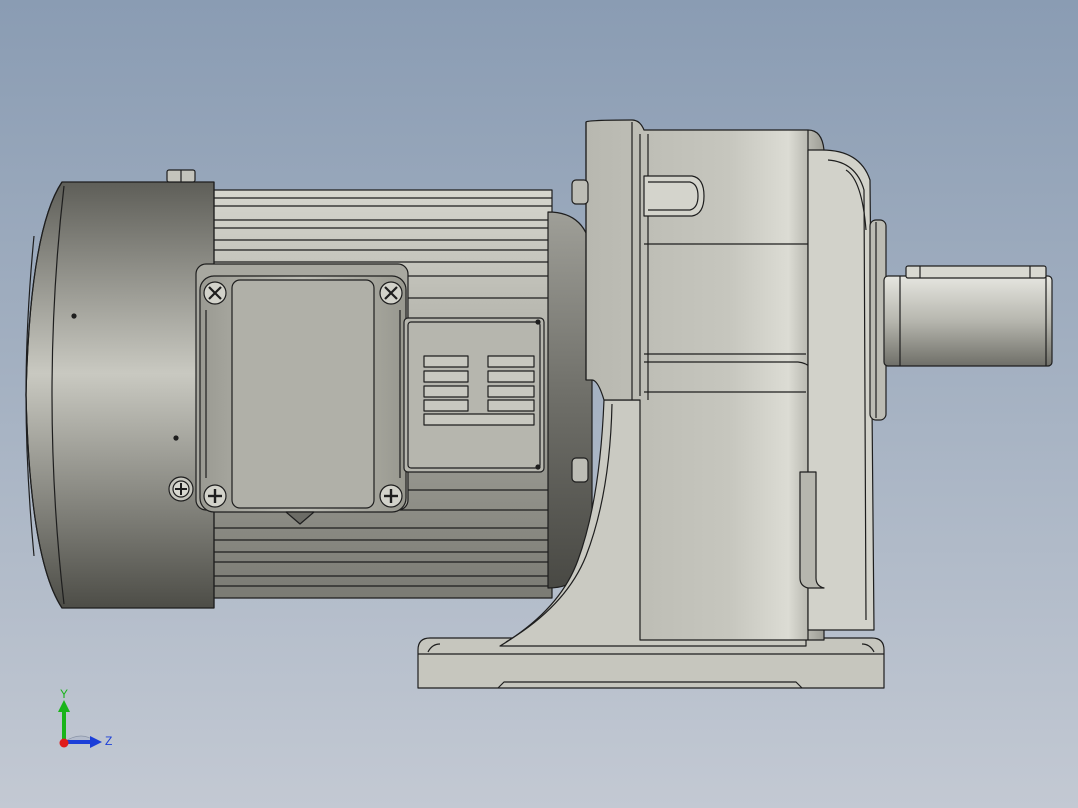 This screenshot has height=808, width=1078. Describe the element at coordinates (847, 390) in the screenshot. I see `output-end-cap` at that location.